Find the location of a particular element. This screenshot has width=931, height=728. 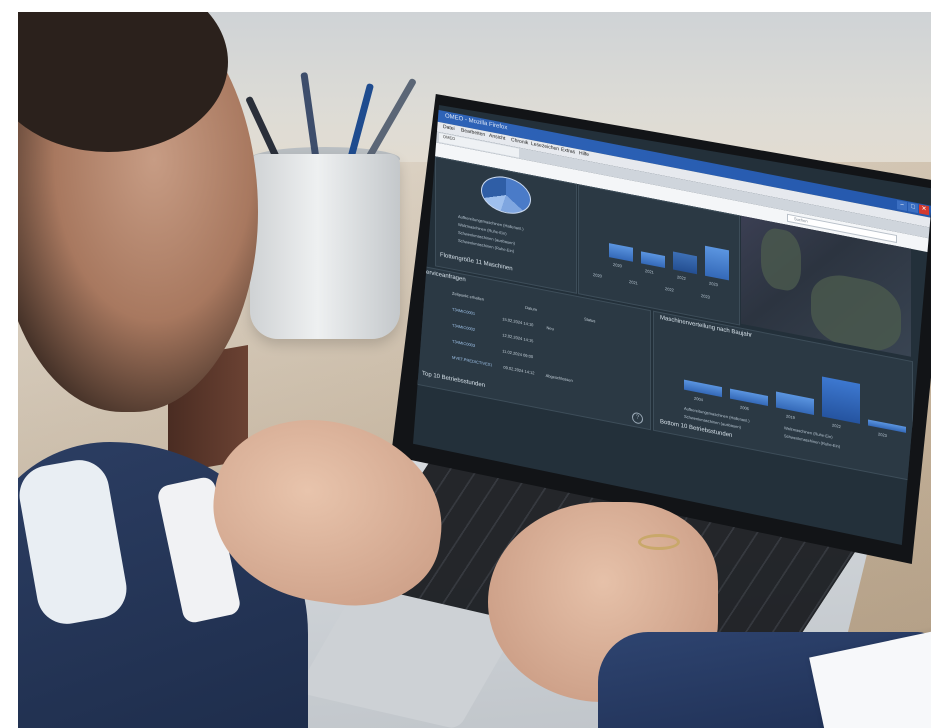

help-icon: ? is located at coordinates (637, 418).